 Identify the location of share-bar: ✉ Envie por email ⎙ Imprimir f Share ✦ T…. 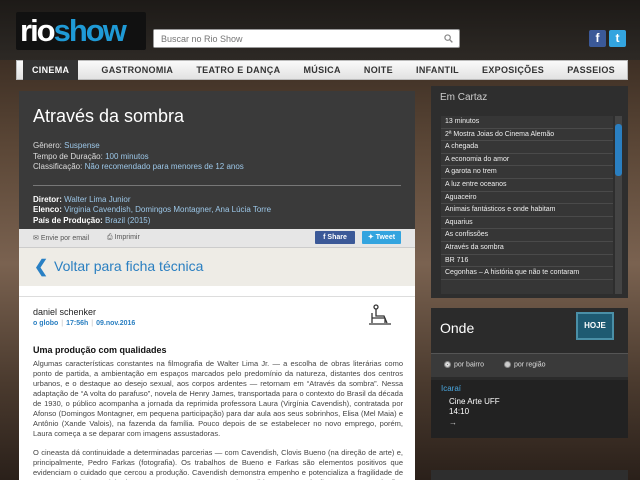
(217, 238).